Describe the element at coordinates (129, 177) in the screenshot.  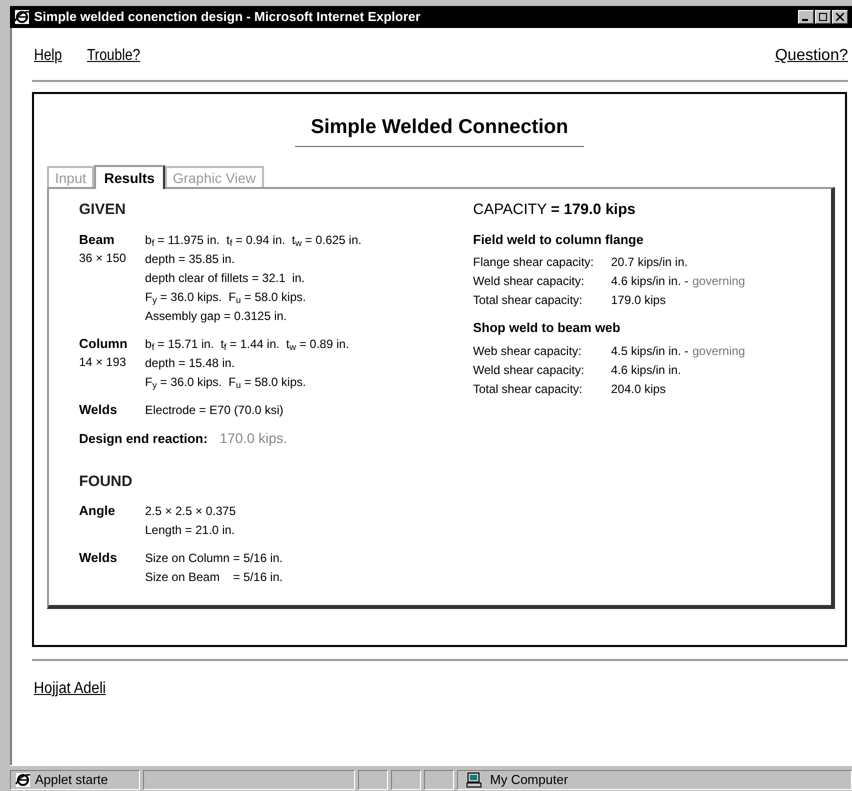
I see `tab: Results` at that location.